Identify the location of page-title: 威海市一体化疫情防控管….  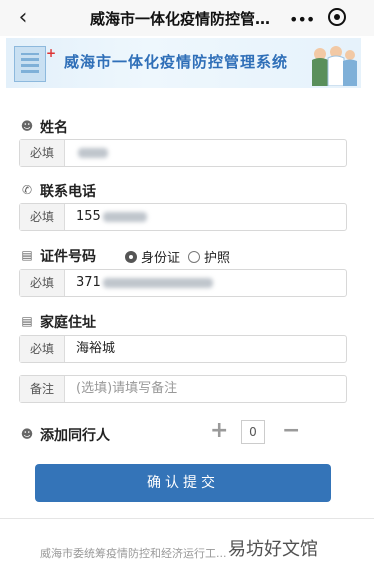
(180, 19).